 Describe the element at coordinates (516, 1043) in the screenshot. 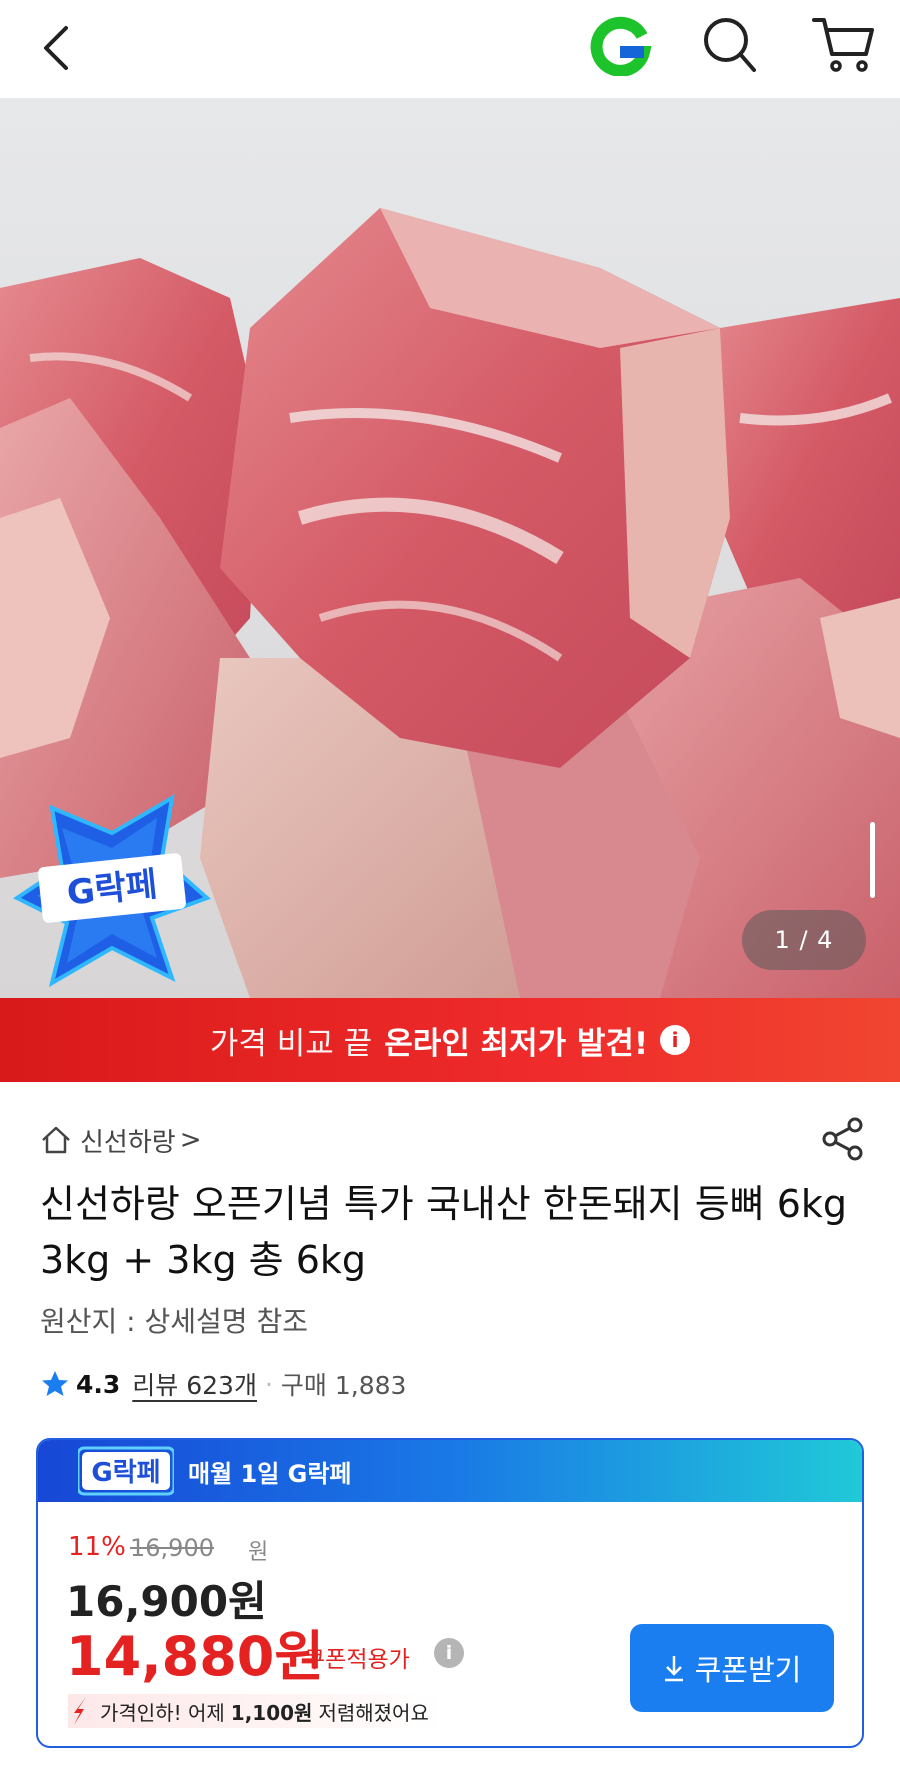

I see `banner-bold-text: 온라인 최저가 발견!` at that location.